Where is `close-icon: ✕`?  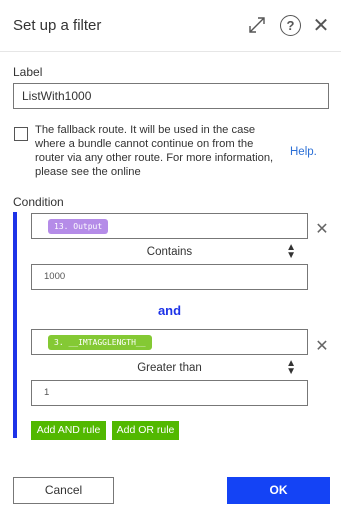
close-icon: ✕ is located at coordinates (321, 25).